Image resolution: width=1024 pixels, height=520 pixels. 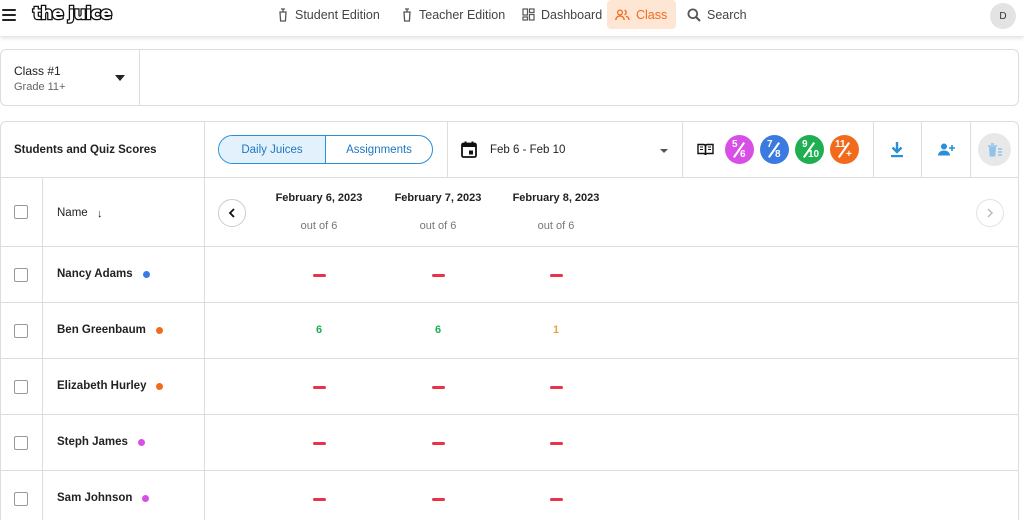 What do you see at coordinates (469, 149) in the screenshot?
I see `calendar-icon` at bounding box center [469, 149].